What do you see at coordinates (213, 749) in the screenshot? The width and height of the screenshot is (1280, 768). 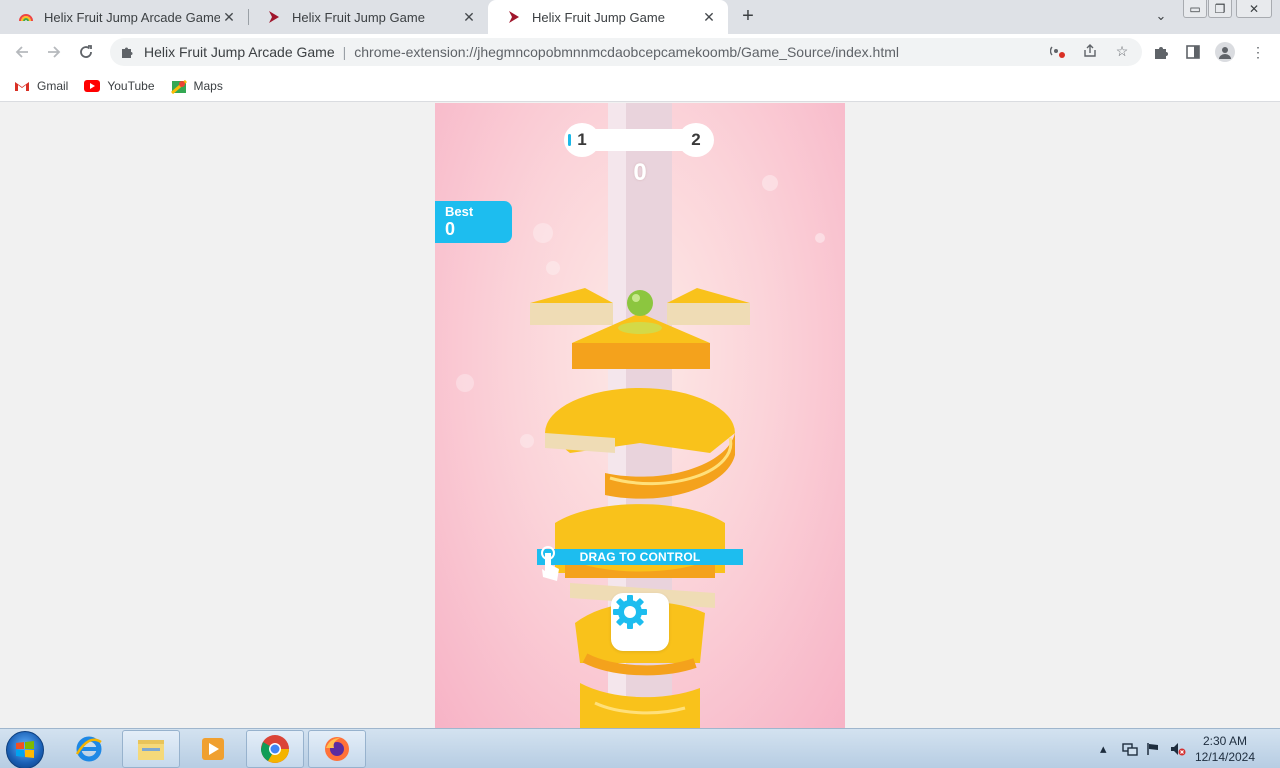 I see `media-player-taskbar-icon` at bounding box center [213, 749].